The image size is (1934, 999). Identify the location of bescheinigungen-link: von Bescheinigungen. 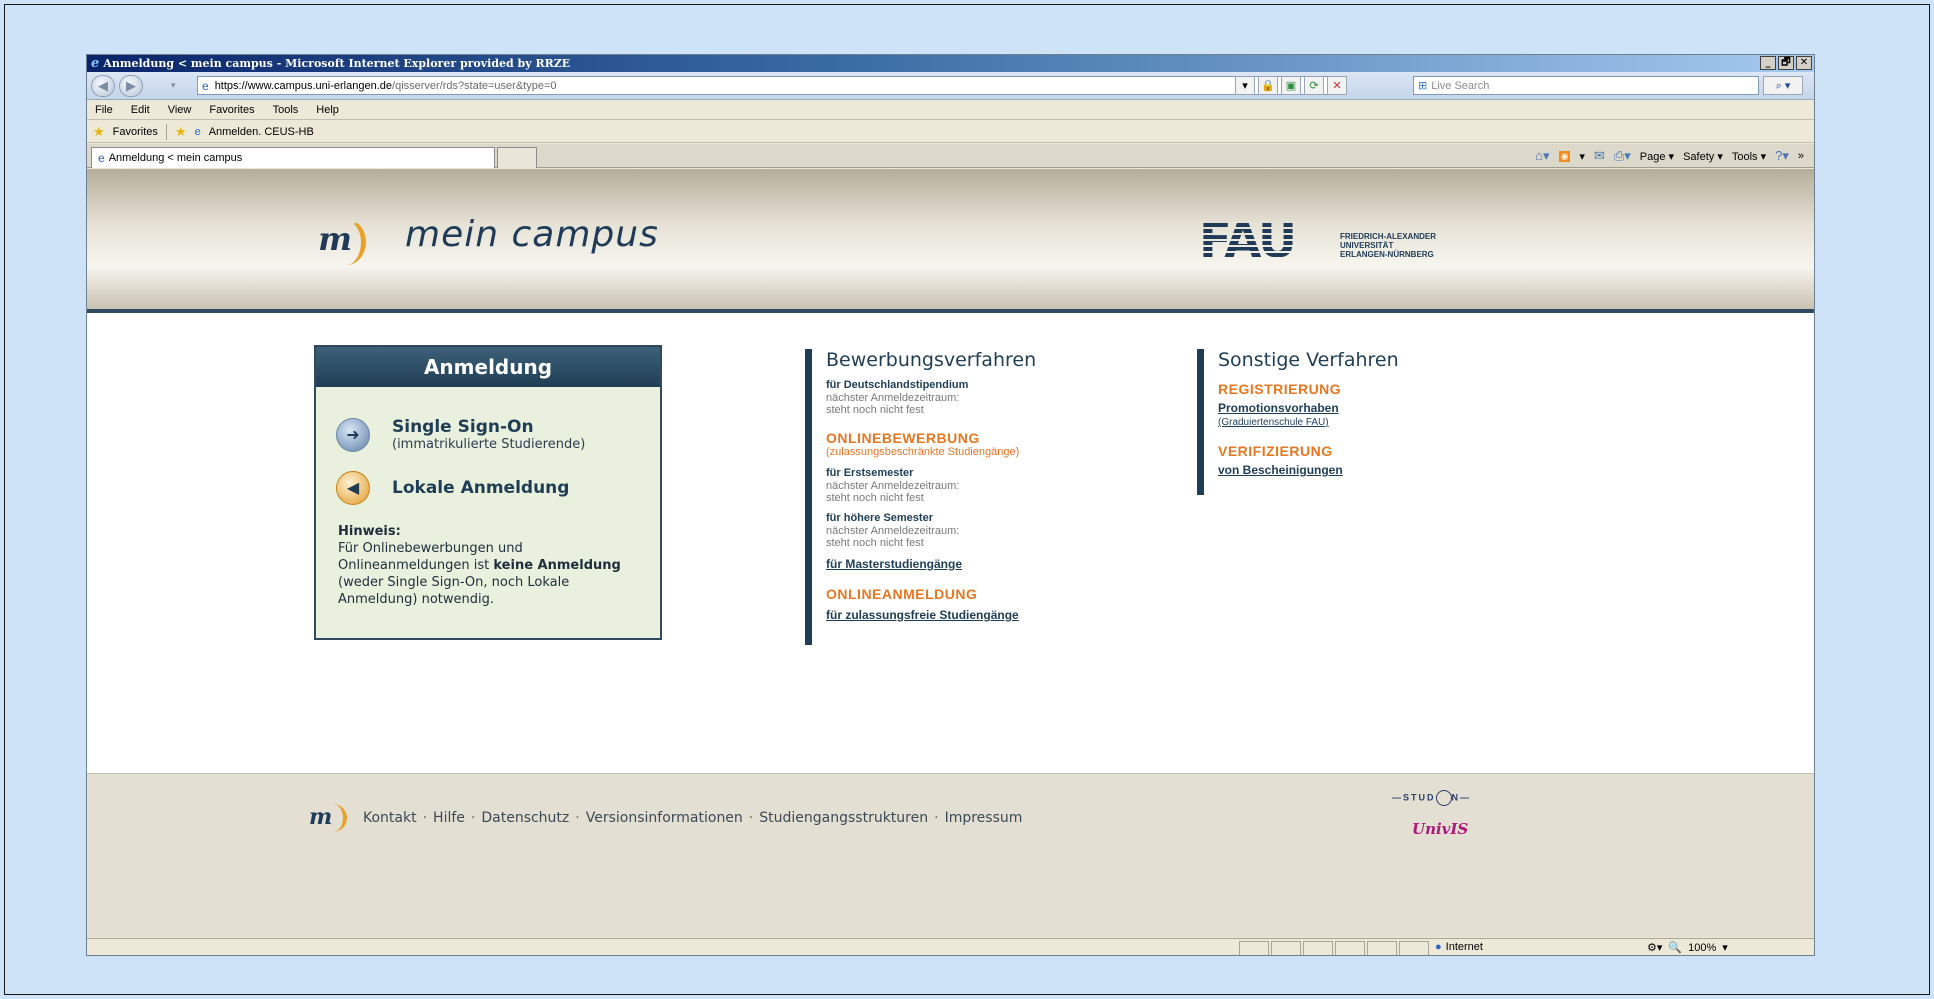
(1367, 470).